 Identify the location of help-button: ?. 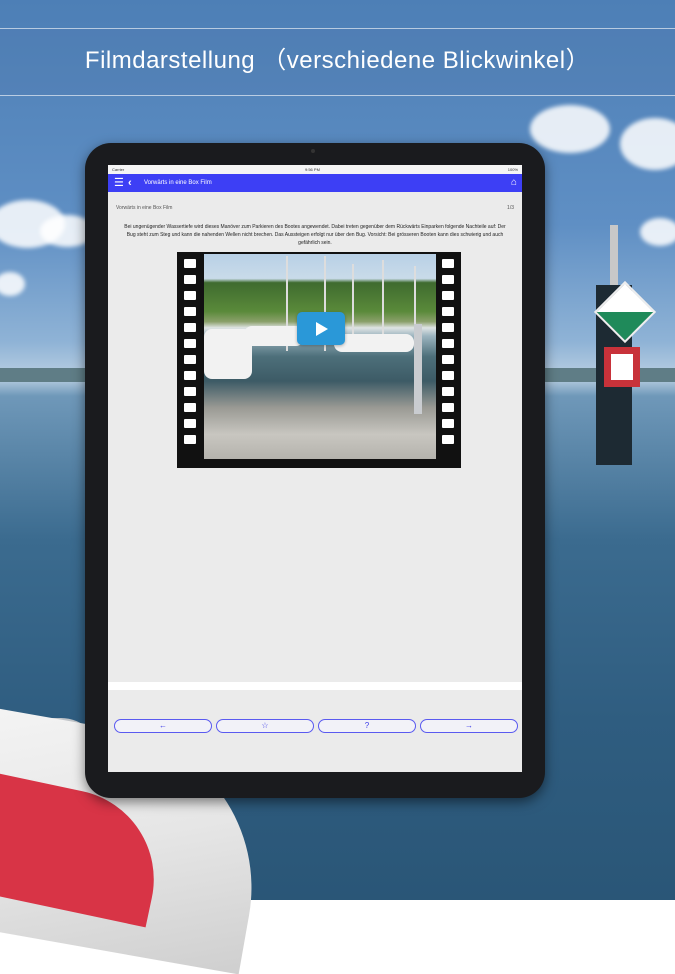
(367, 726).